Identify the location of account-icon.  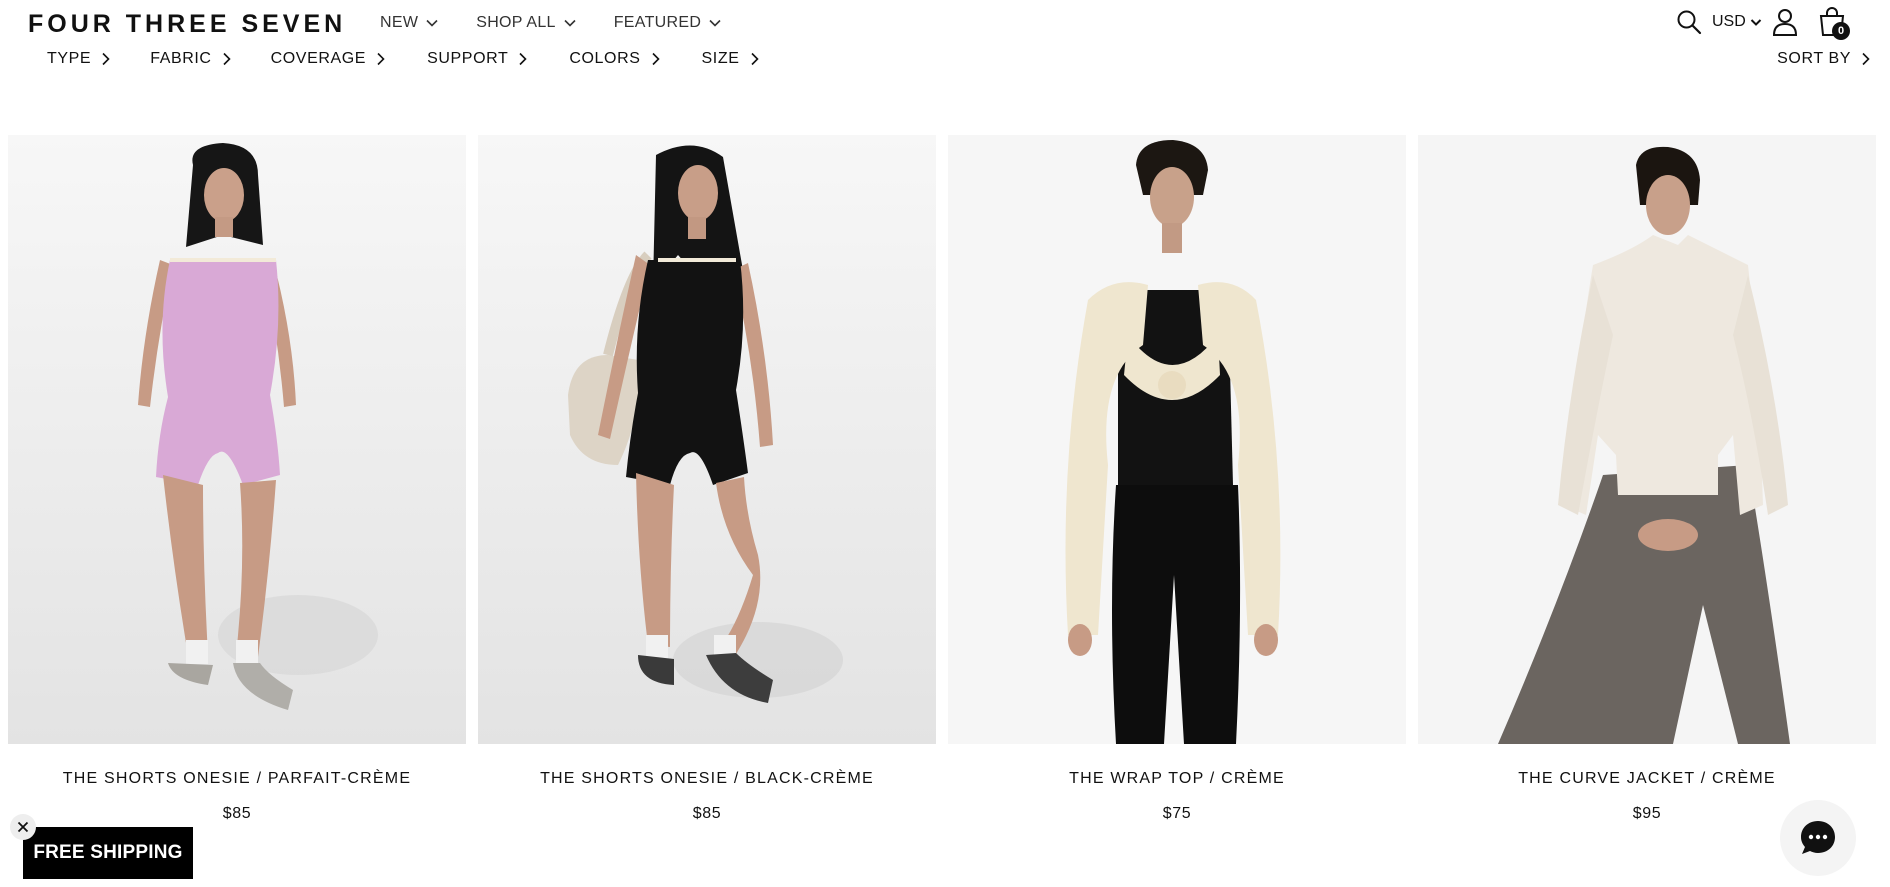
(1785, 22).